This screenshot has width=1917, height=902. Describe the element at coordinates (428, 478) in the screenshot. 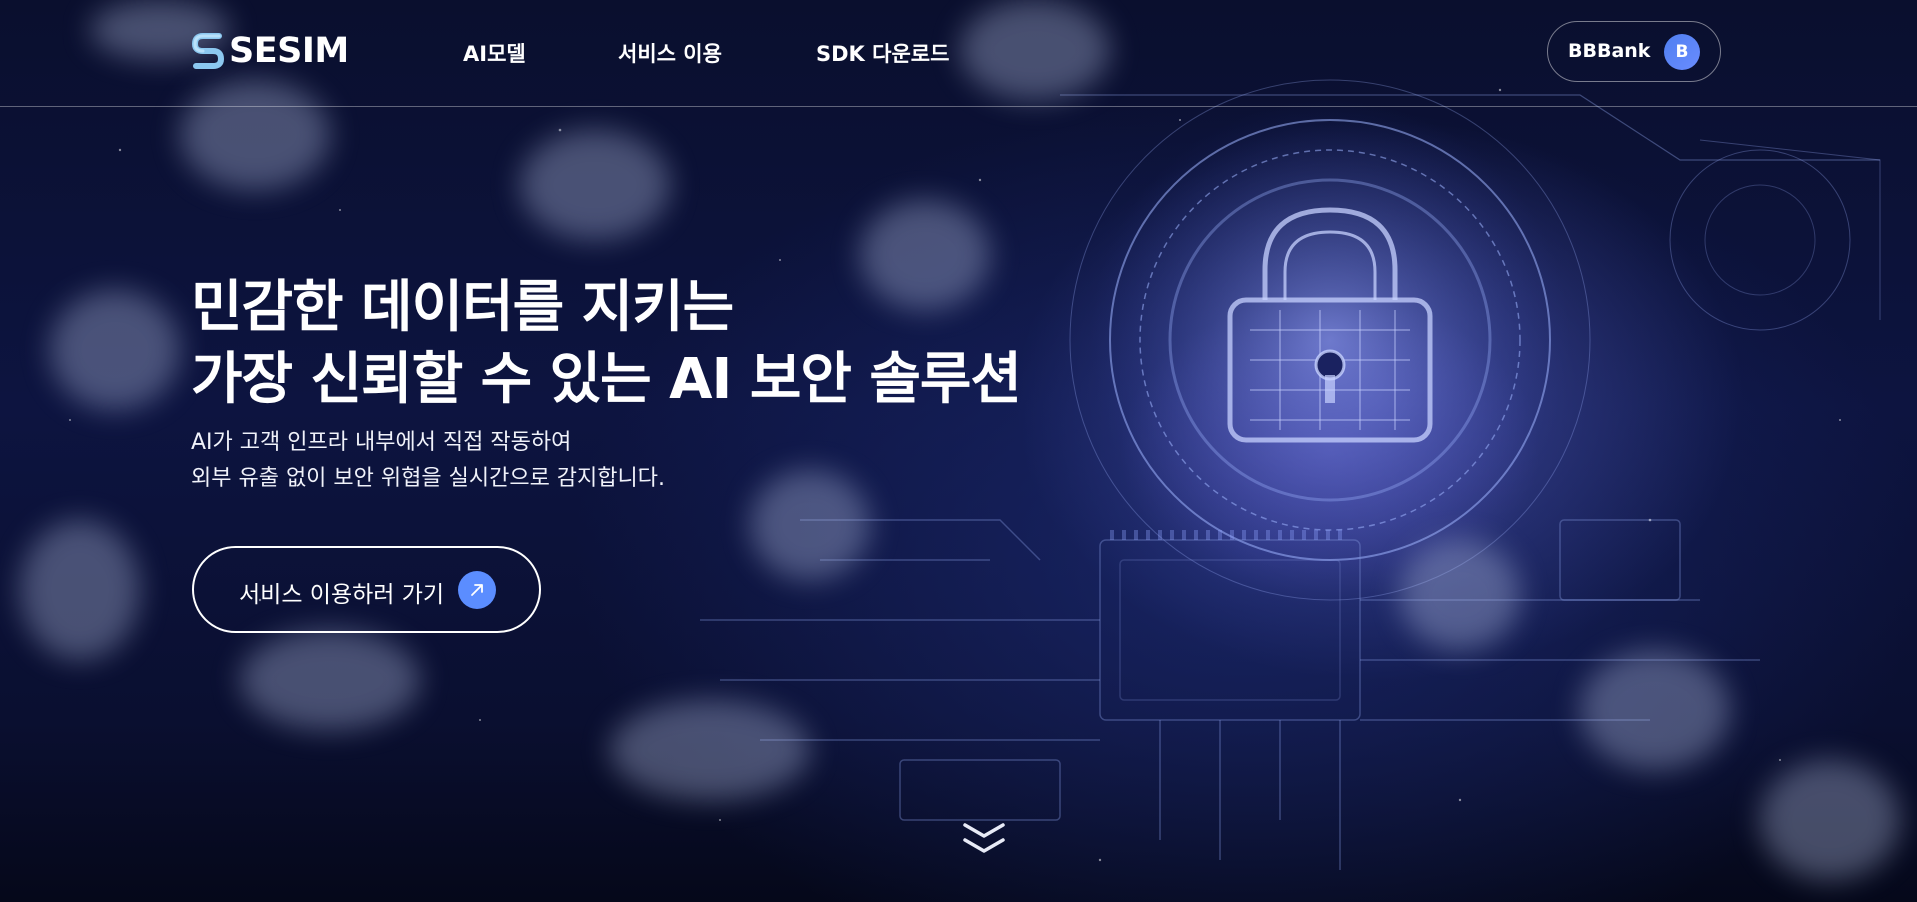

I see `hero-description-line-2: 외부 유출 없이 보안 위협을 실시간으로 감지합니다.` at that location.